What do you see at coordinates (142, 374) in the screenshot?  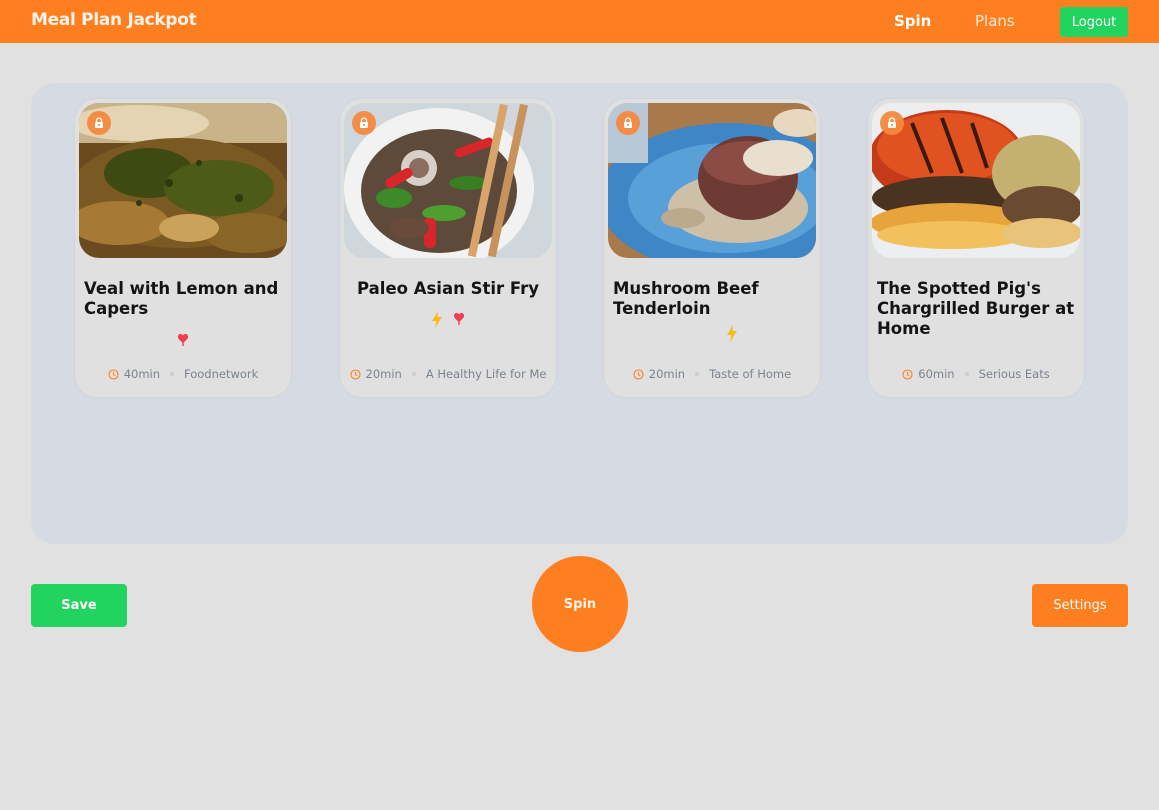 I see `recipe-time: 40min` at bounding box center [142, 374].